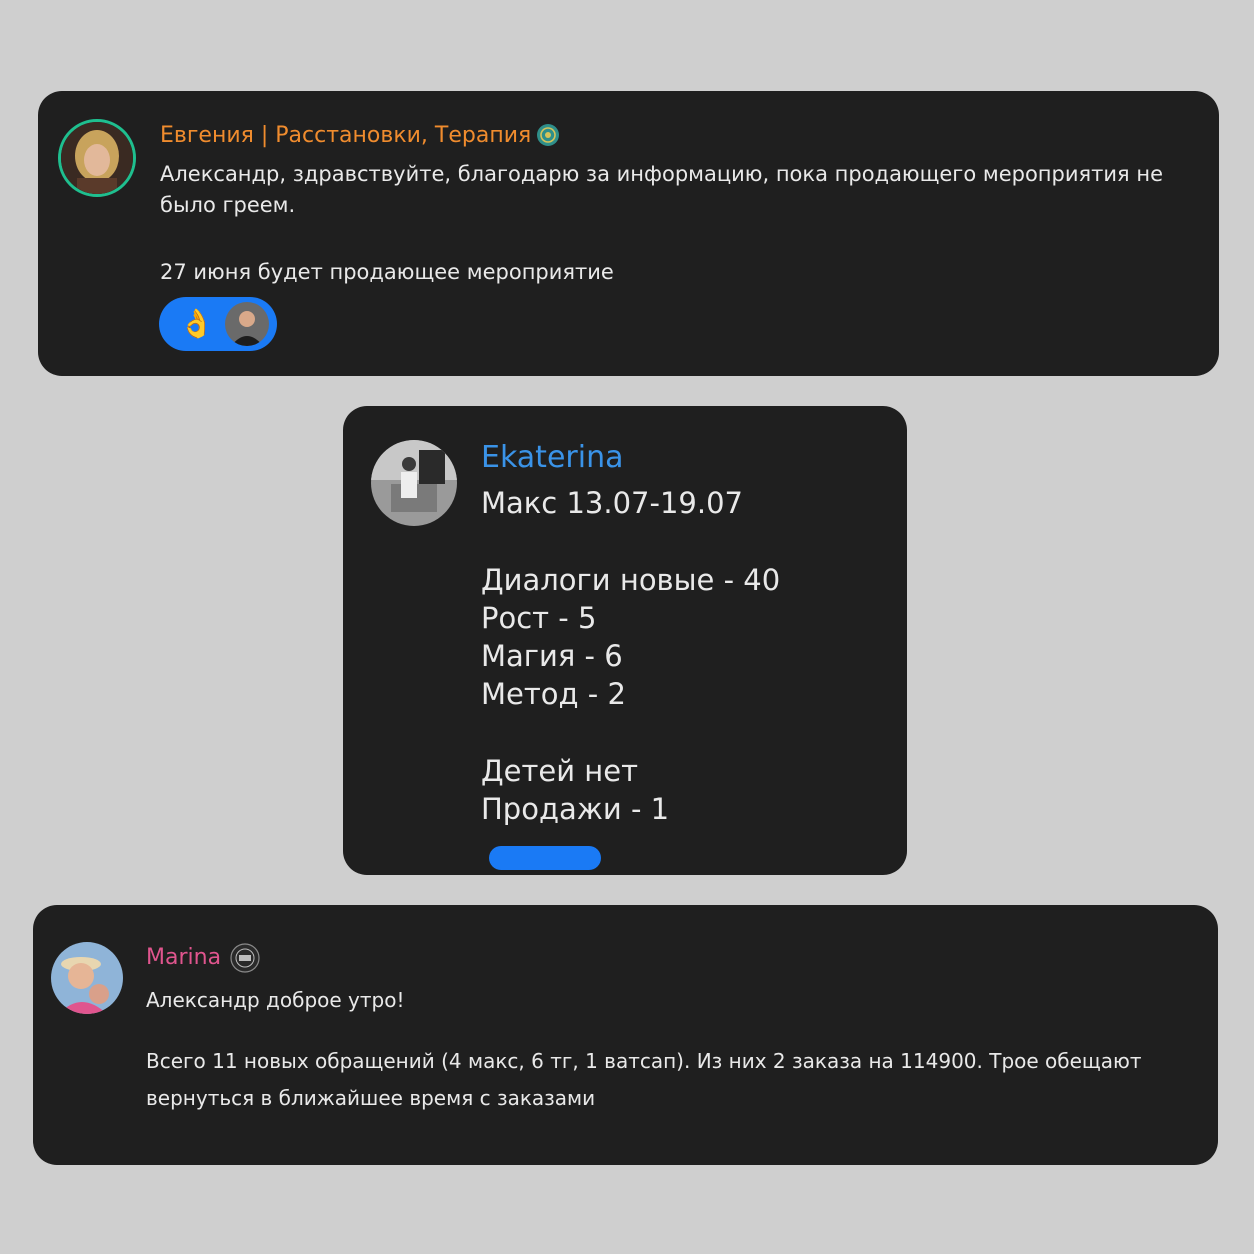 Image resolution: width=1254 pixels, height=1254 pixels. I want to click on community-badge-icon, so click(245, 958).